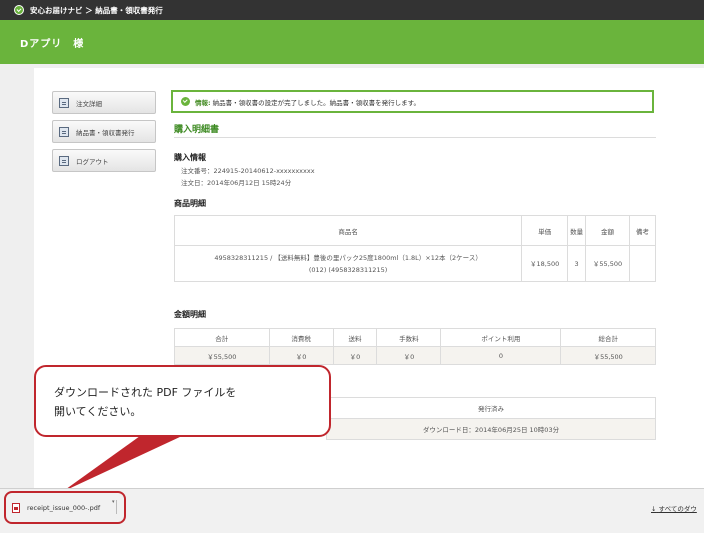 This screenshot has width=704, height=533. What do you see at coordinates (501, 355) in the screenshot?
I see `points-value: 0` at bounding box center [501, 355].